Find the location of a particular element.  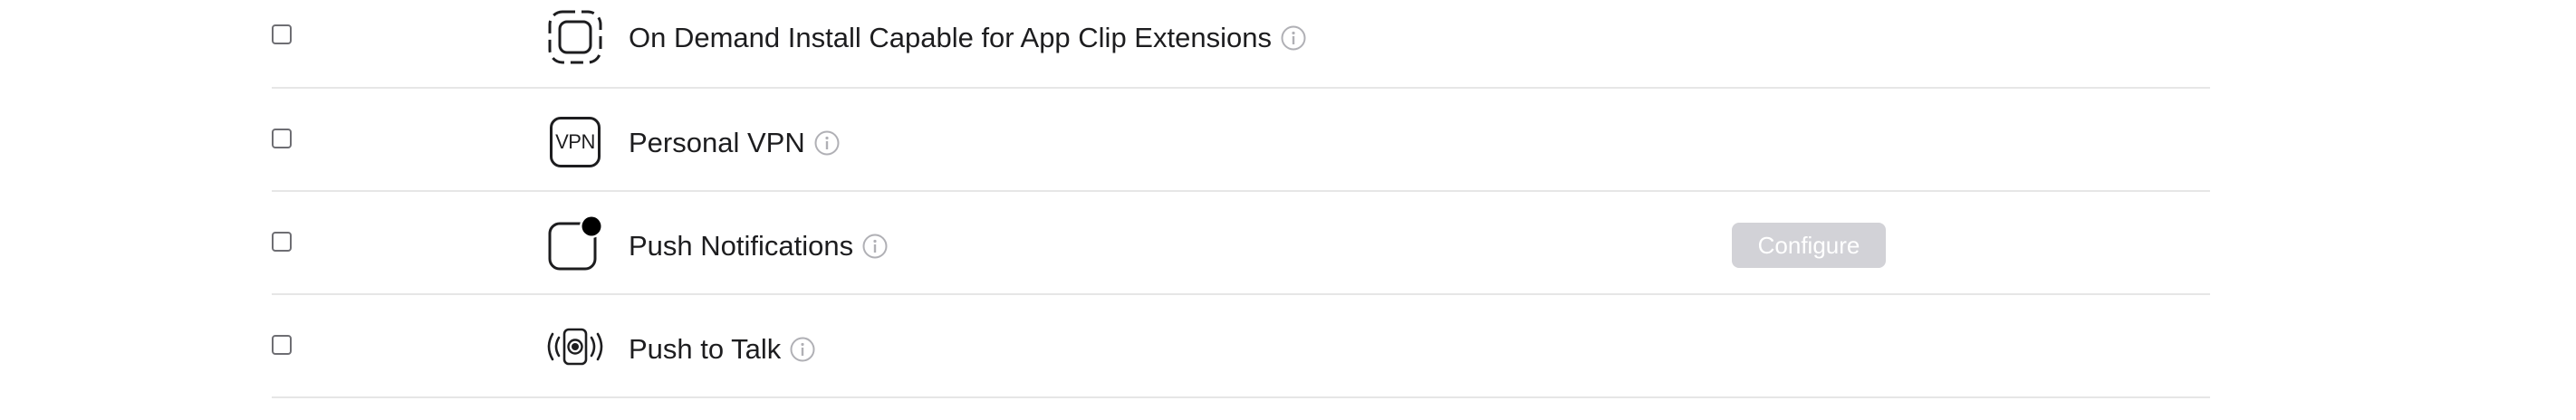

push-to-talk-label: Push to Talk is located at coordinates (722, 350).